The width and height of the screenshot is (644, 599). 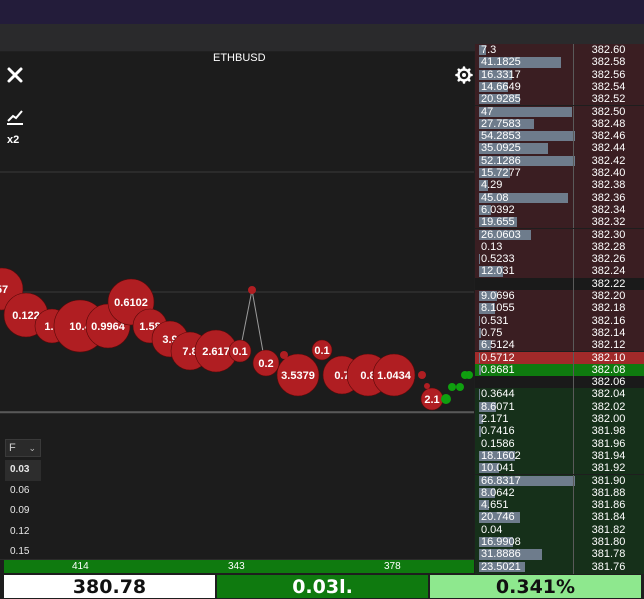 I want to click on gear-icon, so click(x=464, y=75).